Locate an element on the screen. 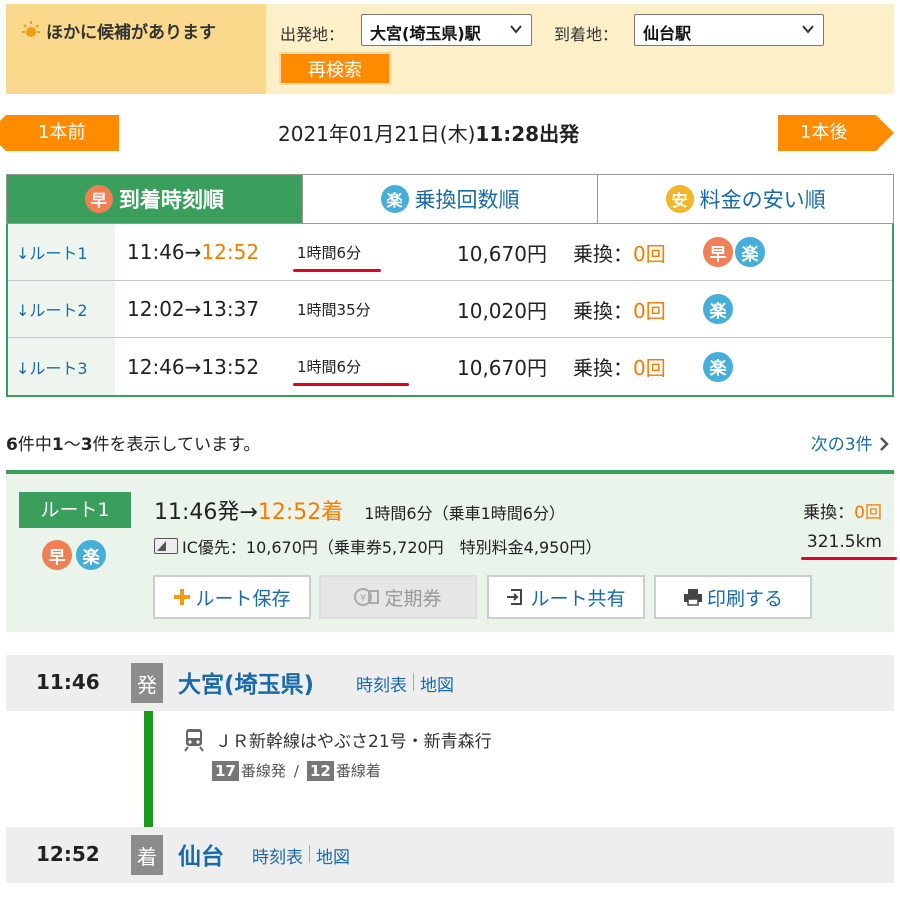 This screenshot has width=900, height=900. count-range-end: 3 is located at coordinates (86, 445).